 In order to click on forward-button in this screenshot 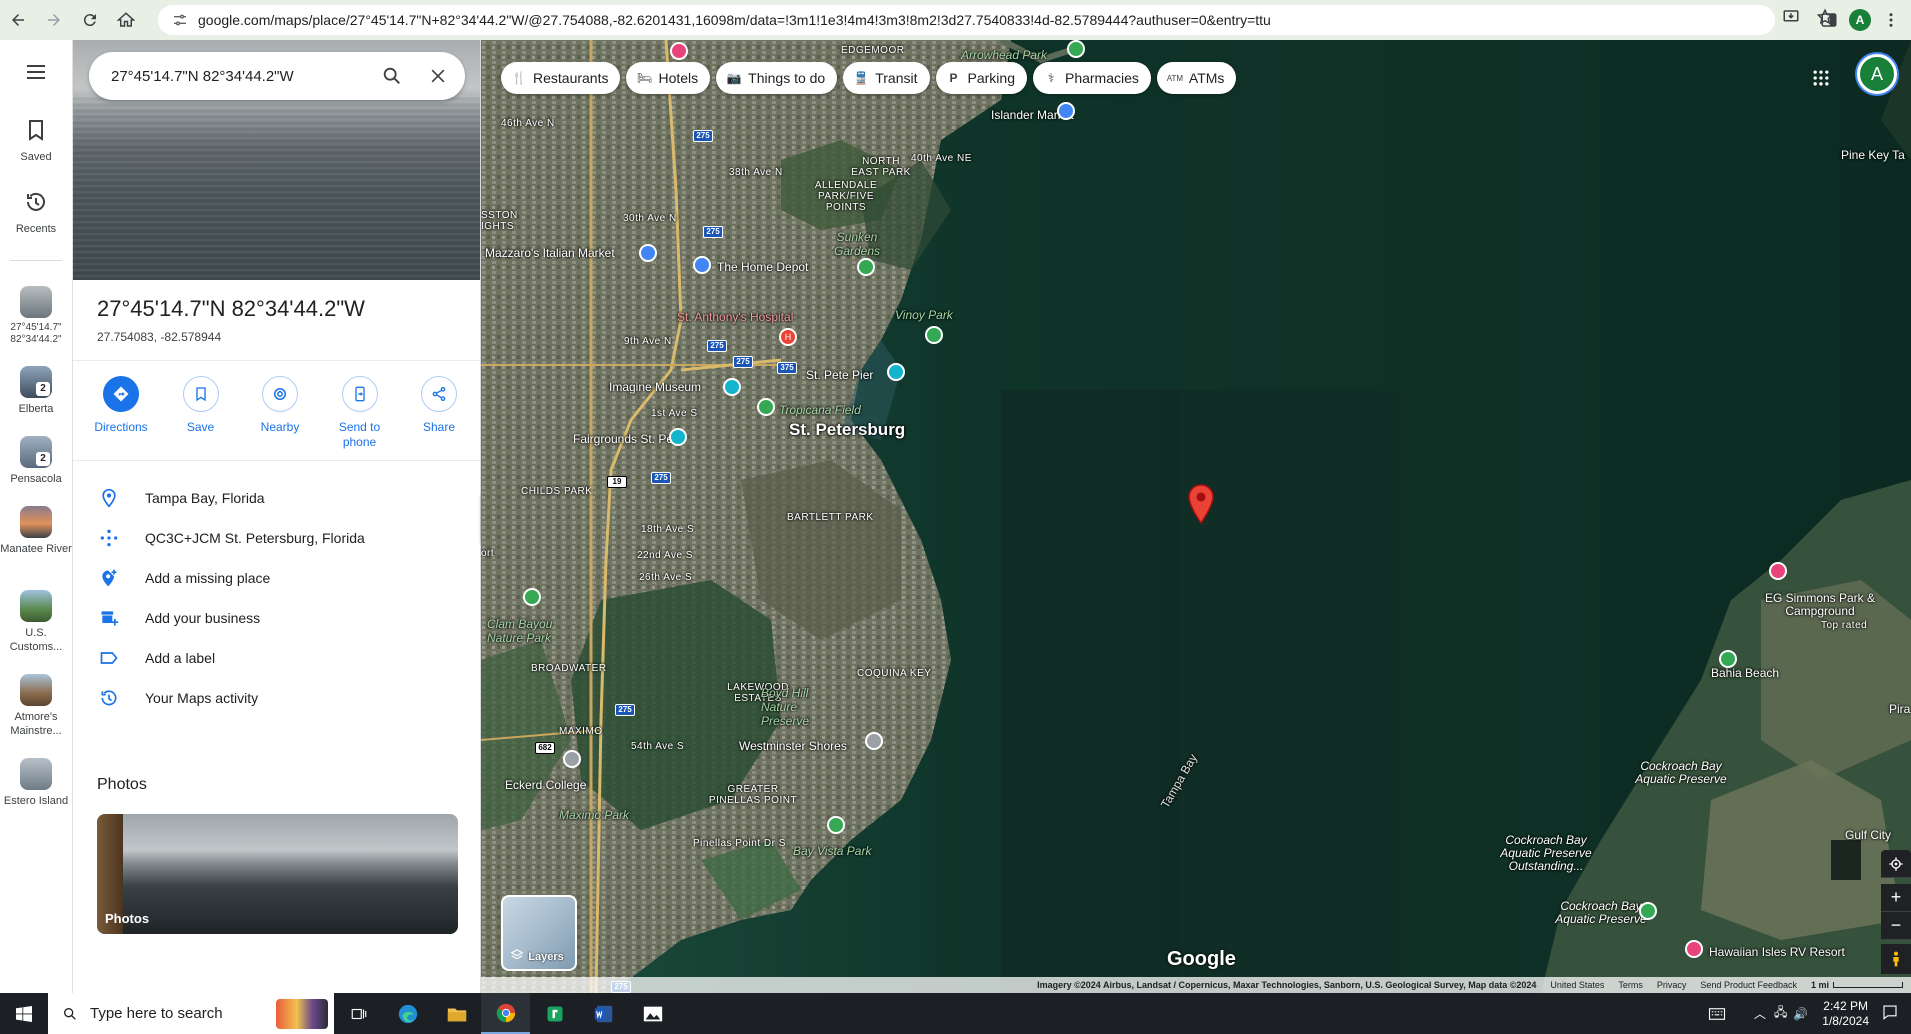, I will do `click(54, 20)`.